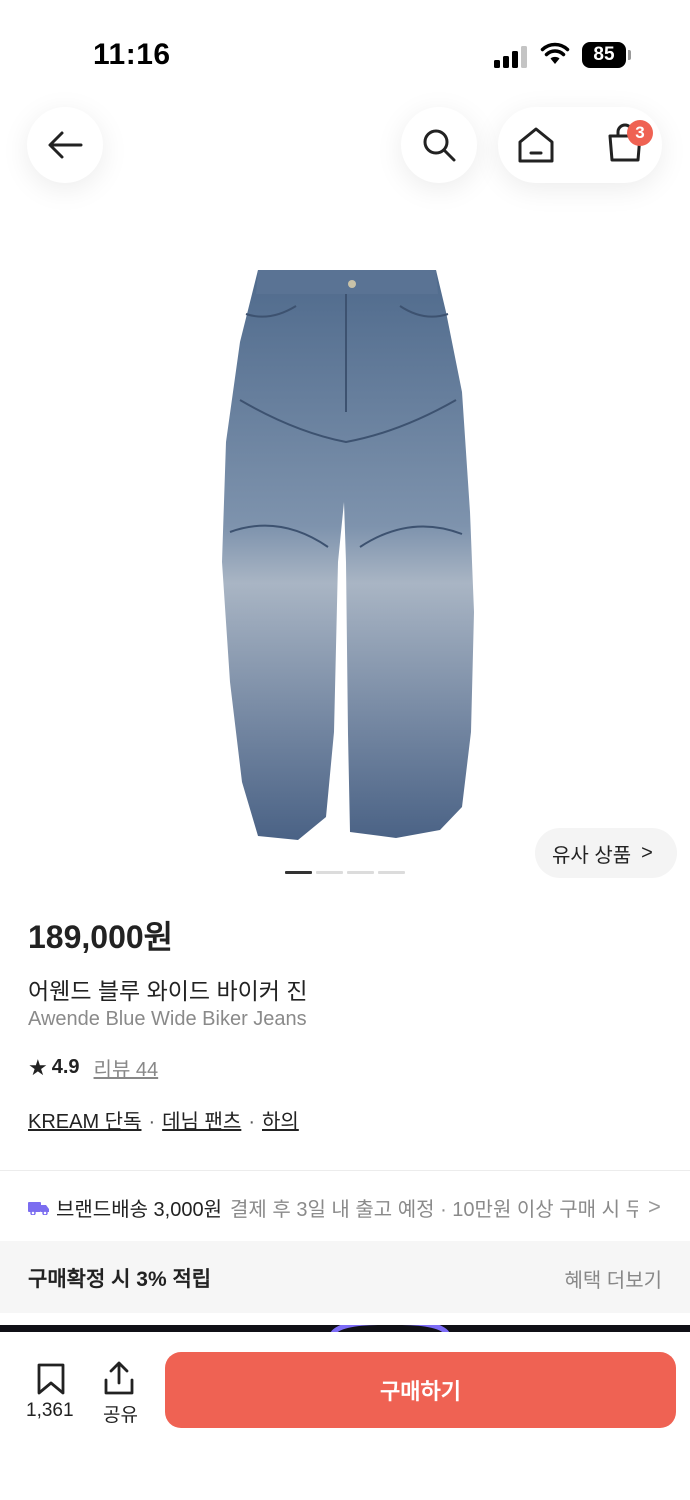 The width and height of the screenshot is (690, 1500). I want to click on tag-link: KREAM 단독, so click(84, 1122).